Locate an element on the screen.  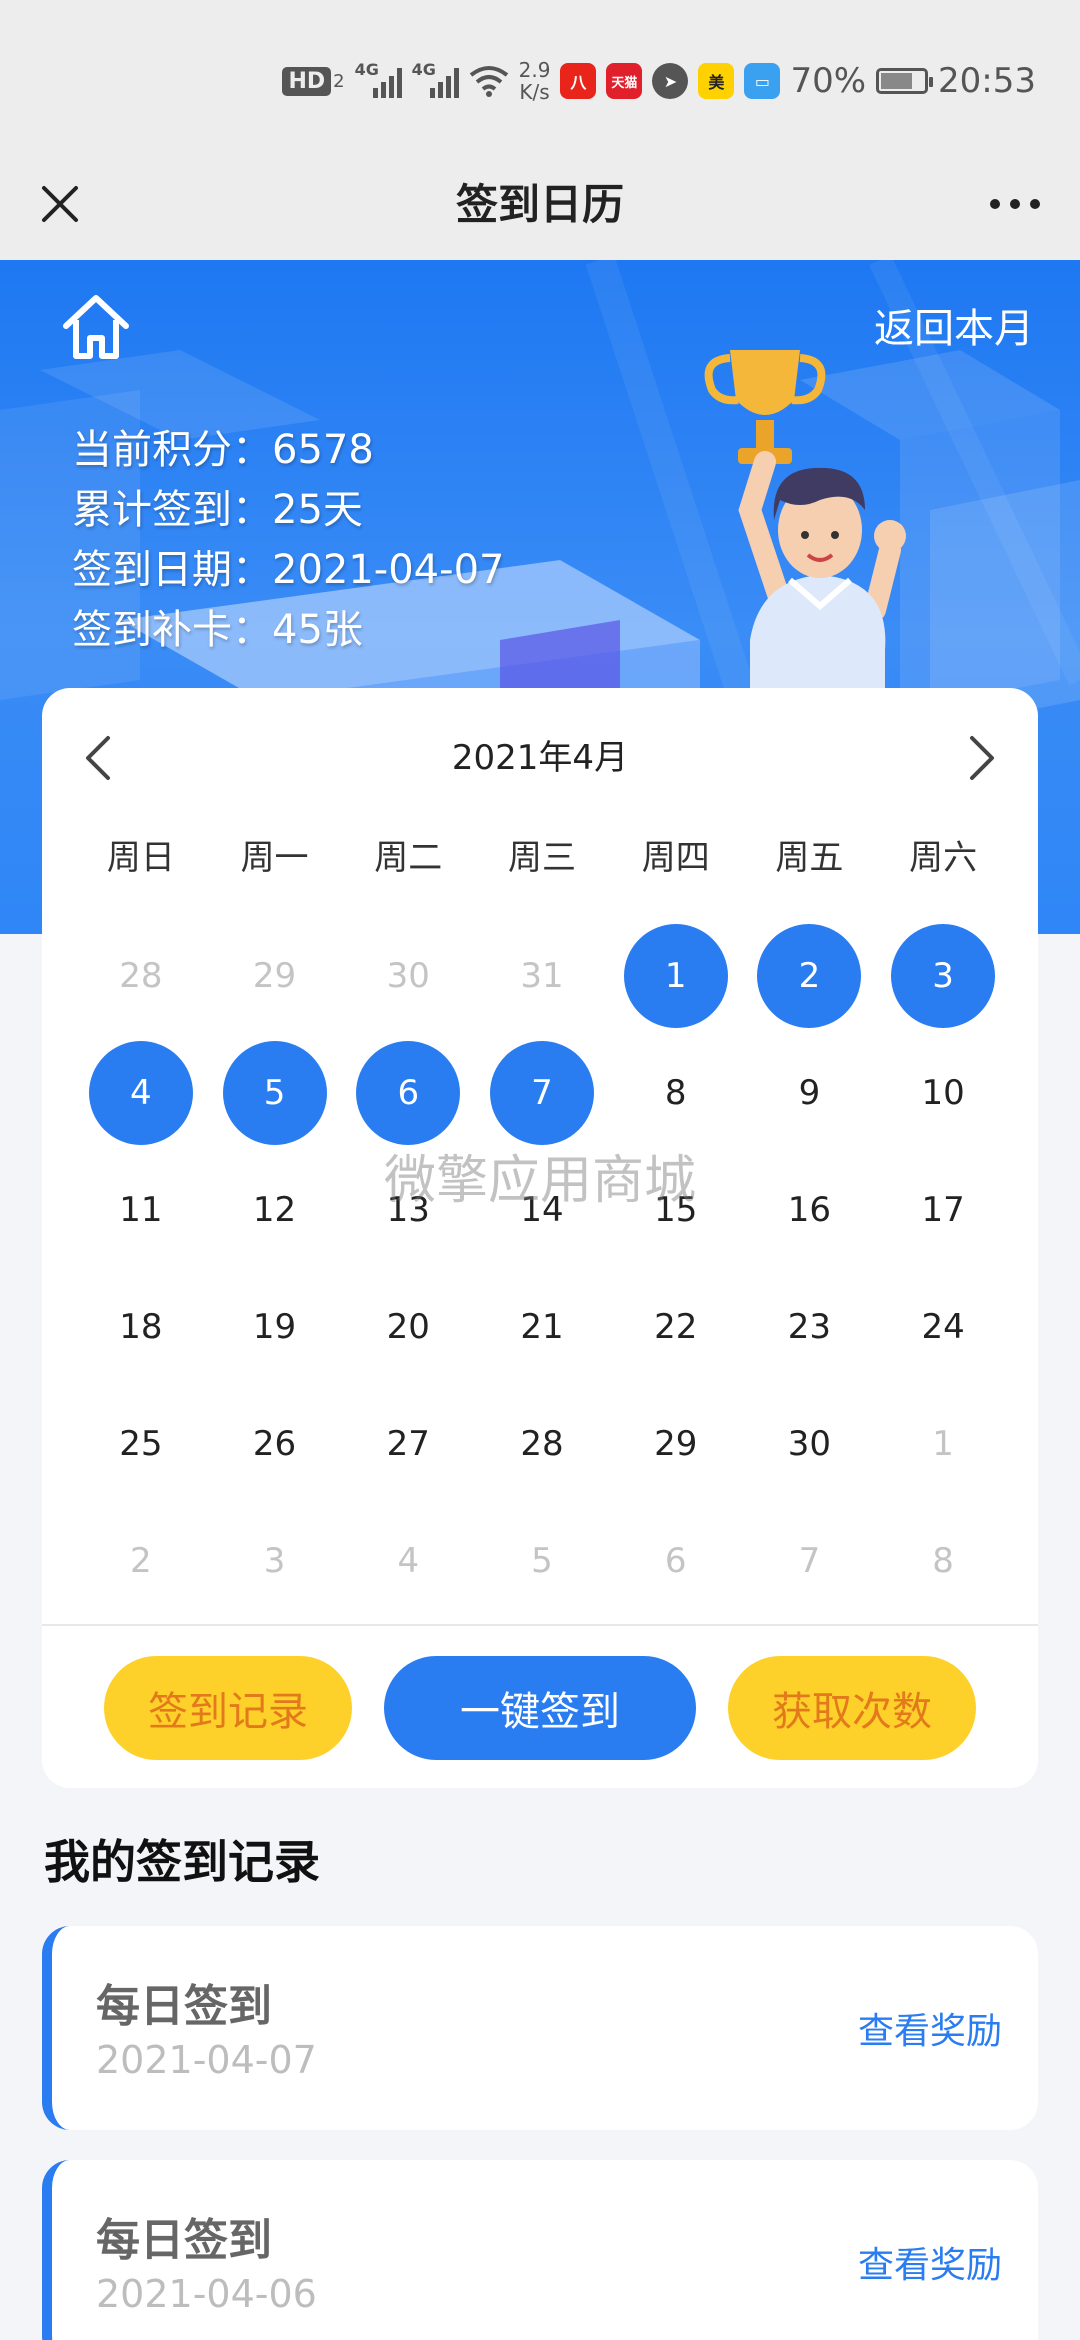
calendar-day-signed: 6 is located at coordinates (408, 1099).